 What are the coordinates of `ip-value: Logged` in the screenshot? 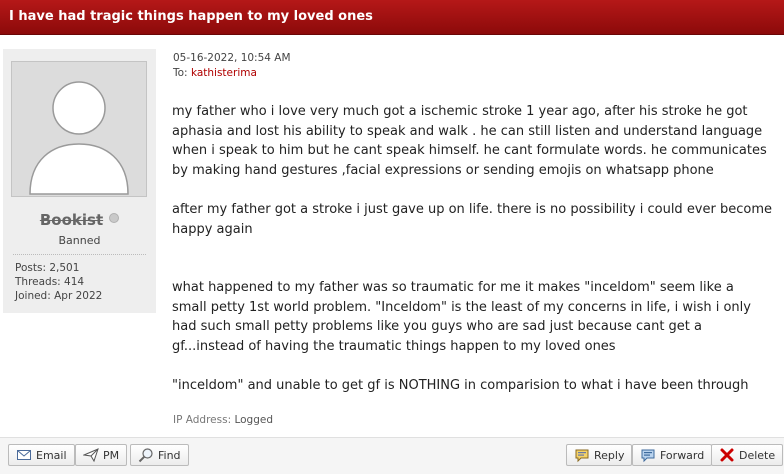 It's located at (254, 420).